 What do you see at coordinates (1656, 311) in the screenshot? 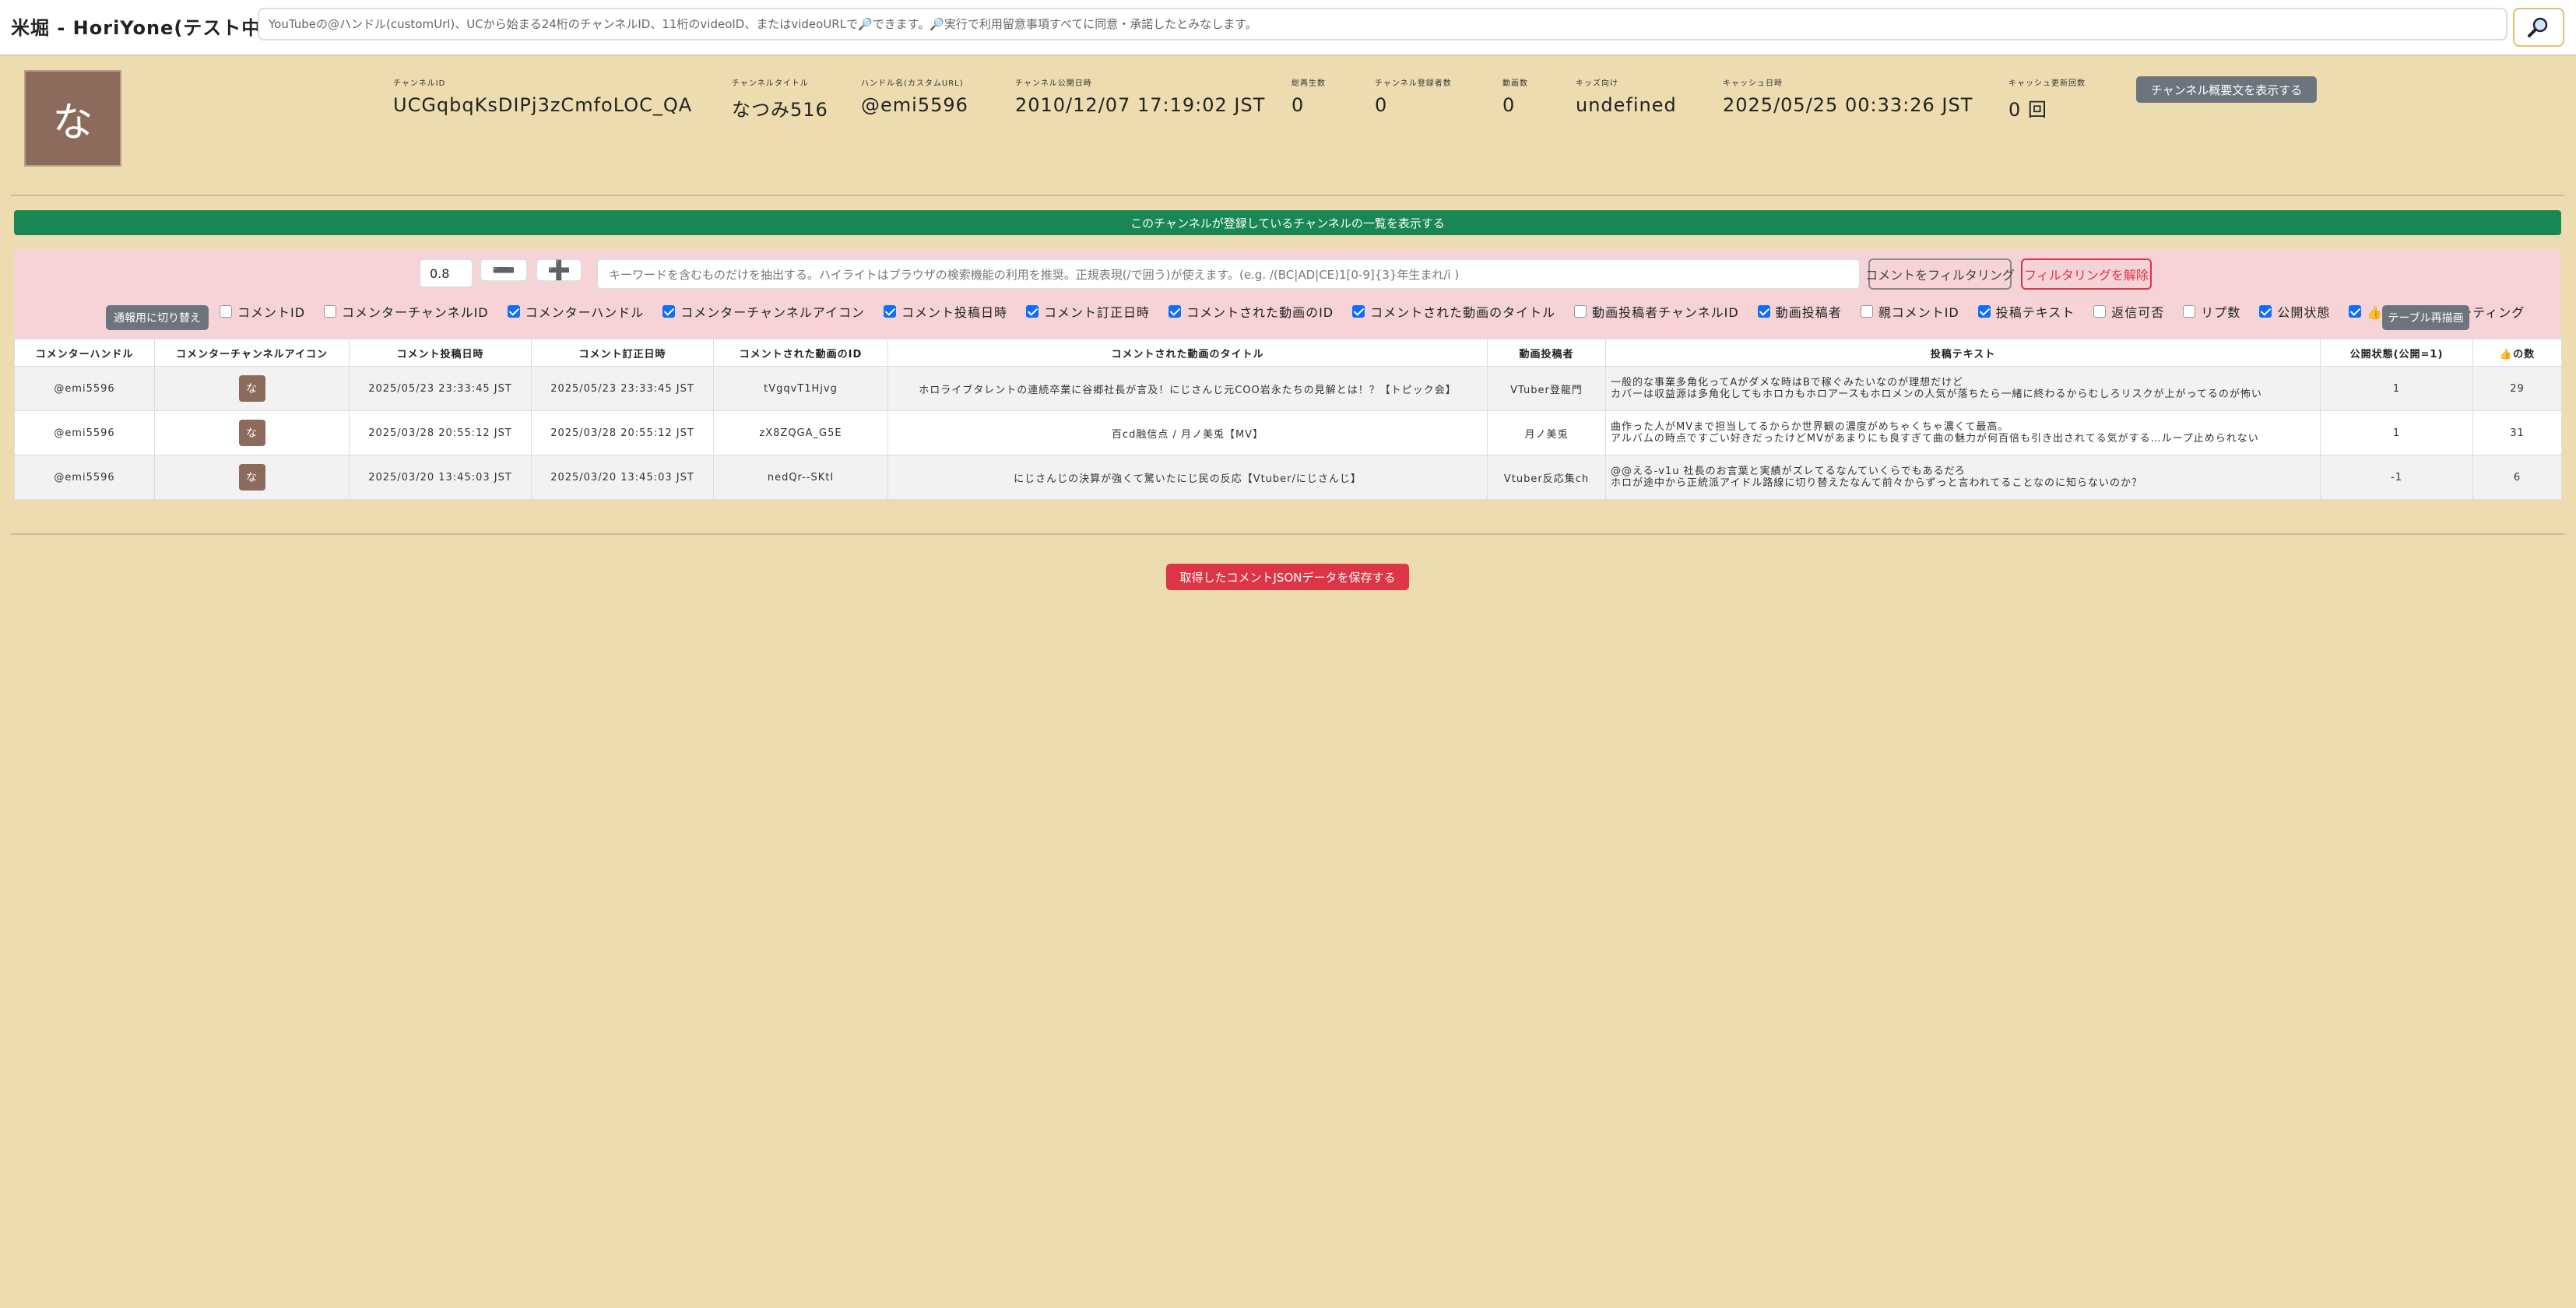
I see `column-toggle: 動画投稿者チャンネルID` at bounding box center [1656, 311].